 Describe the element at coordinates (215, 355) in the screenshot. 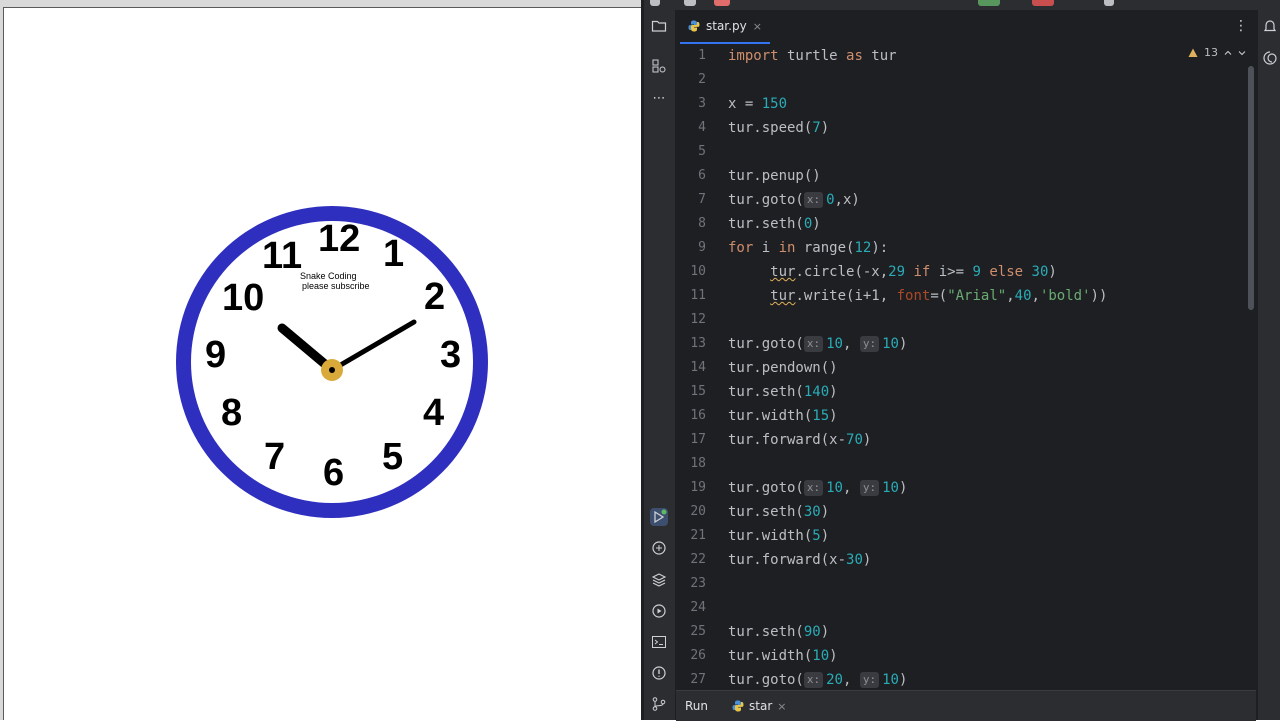

I see `clock-number-9: 9` at that location.